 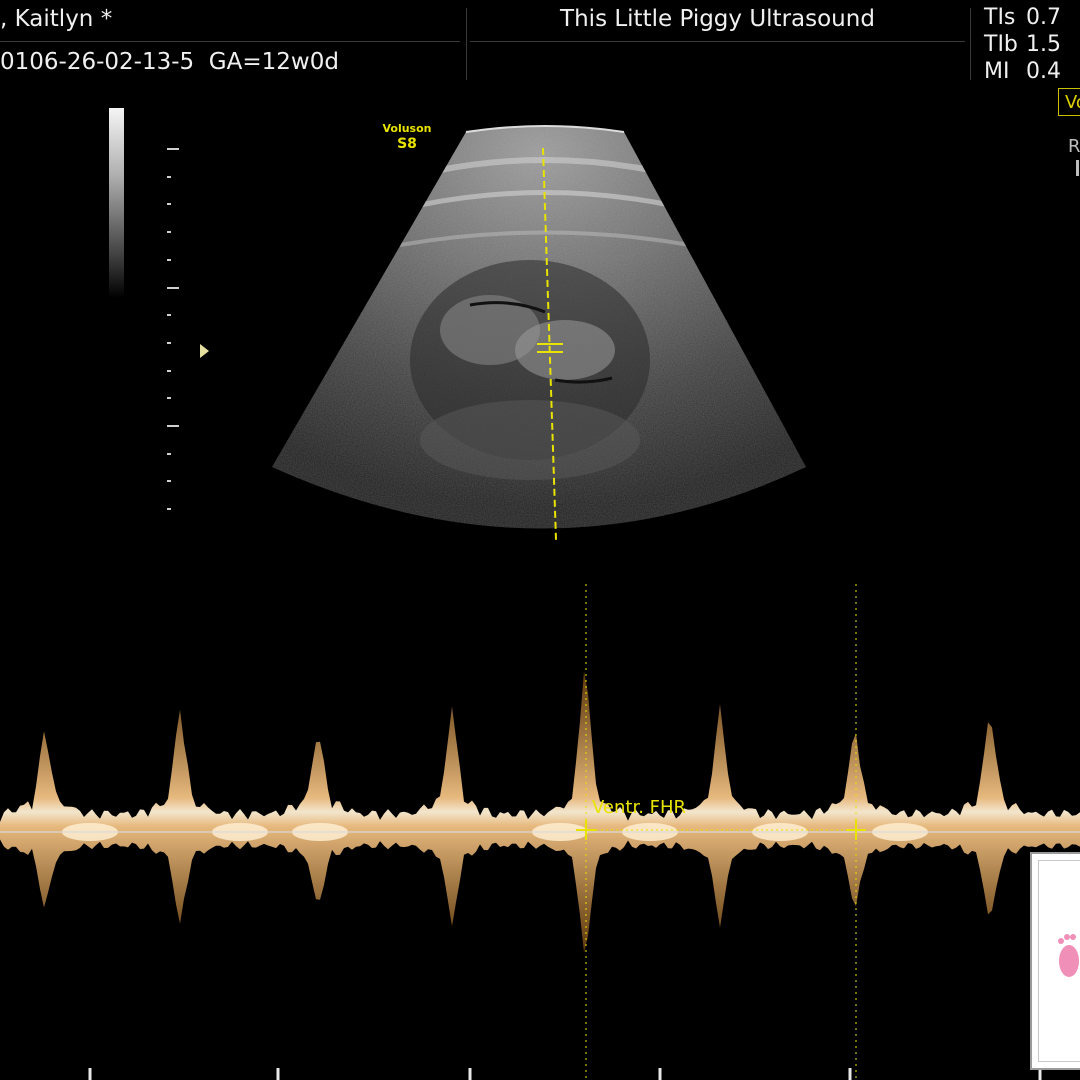 I want to click on time-axis, so click(x=565, y=1074).